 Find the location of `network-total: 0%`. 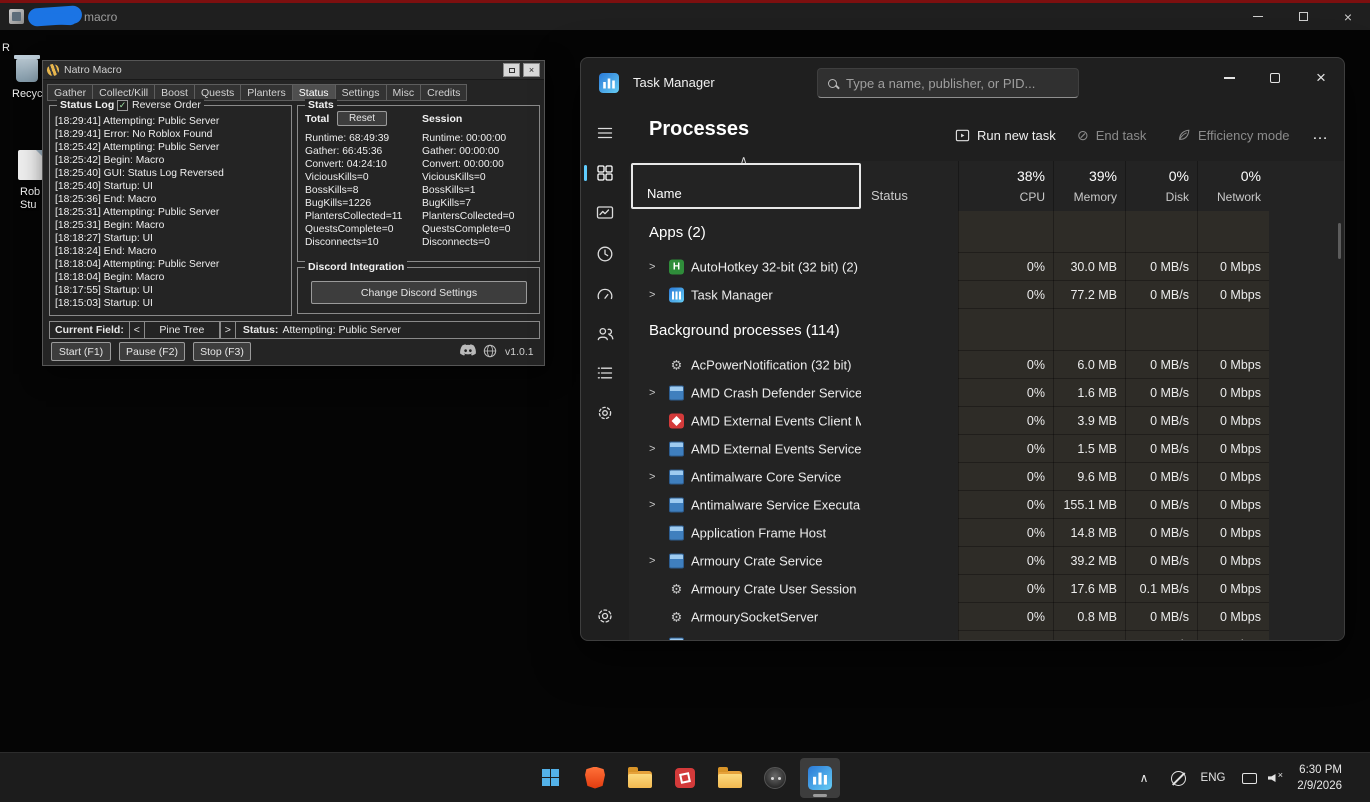

network-total: 0% is located at coordinates (1250, 176).